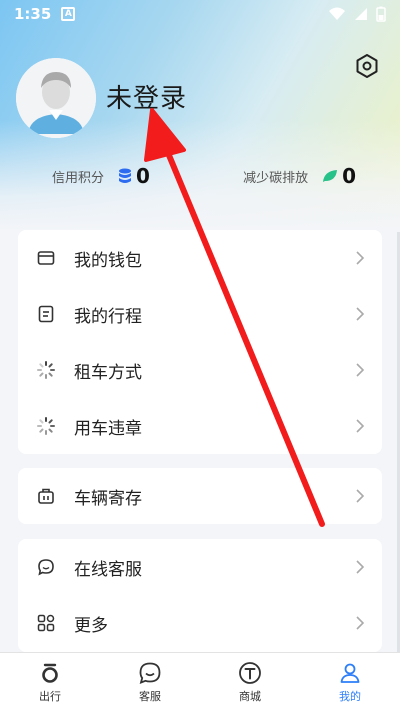 This screenshot has height=712, width=400. What do you see at coordinates (200, 426) in the screenshot?
I see `menu-item-violations: 用车违章` at bounding box center [200, 426].